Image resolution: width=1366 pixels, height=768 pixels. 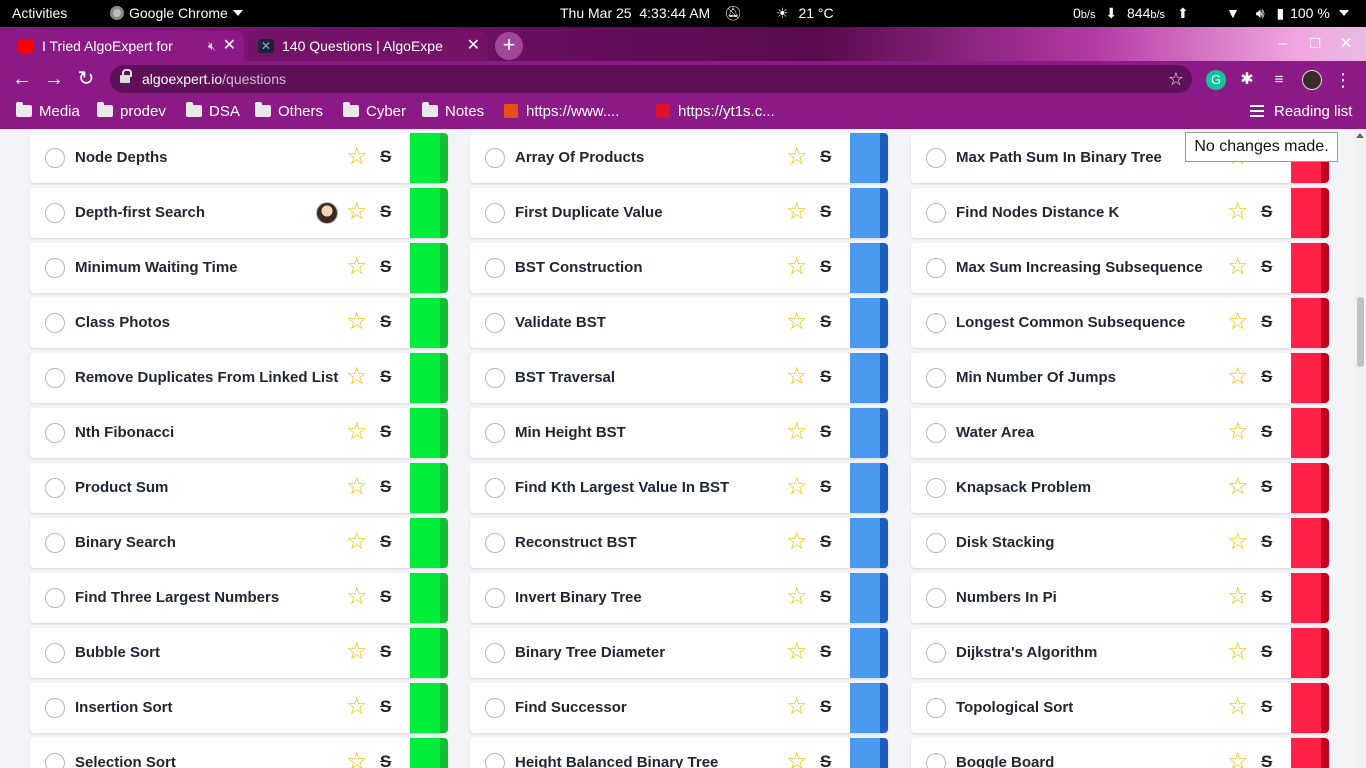 What do you see at coordinates (1247, 80) in the screenshot?
I see `extensions-icon: ✱` at bounding box center [1247, 80].